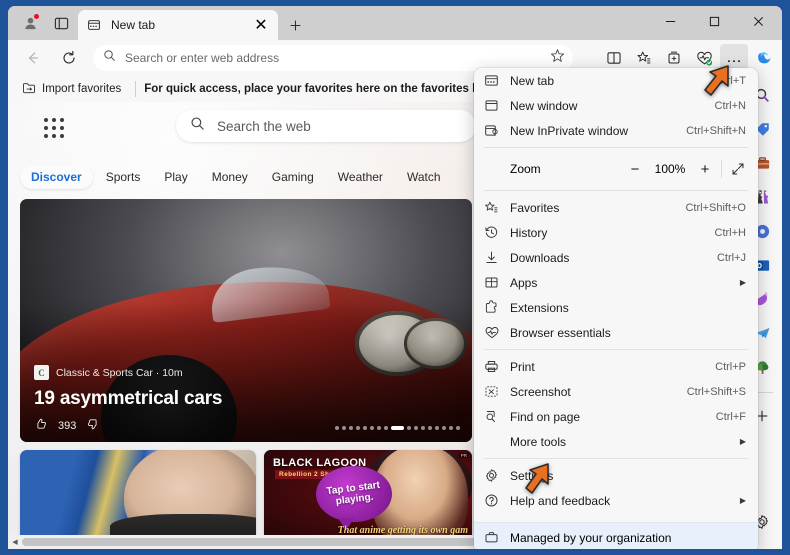 The height and width of the screenshot is (555, 790). Describe the element at coordinates (716, 391) in the screenshot. I see `menu-item-shortcut: Ctrl+Shift+S` at that location.